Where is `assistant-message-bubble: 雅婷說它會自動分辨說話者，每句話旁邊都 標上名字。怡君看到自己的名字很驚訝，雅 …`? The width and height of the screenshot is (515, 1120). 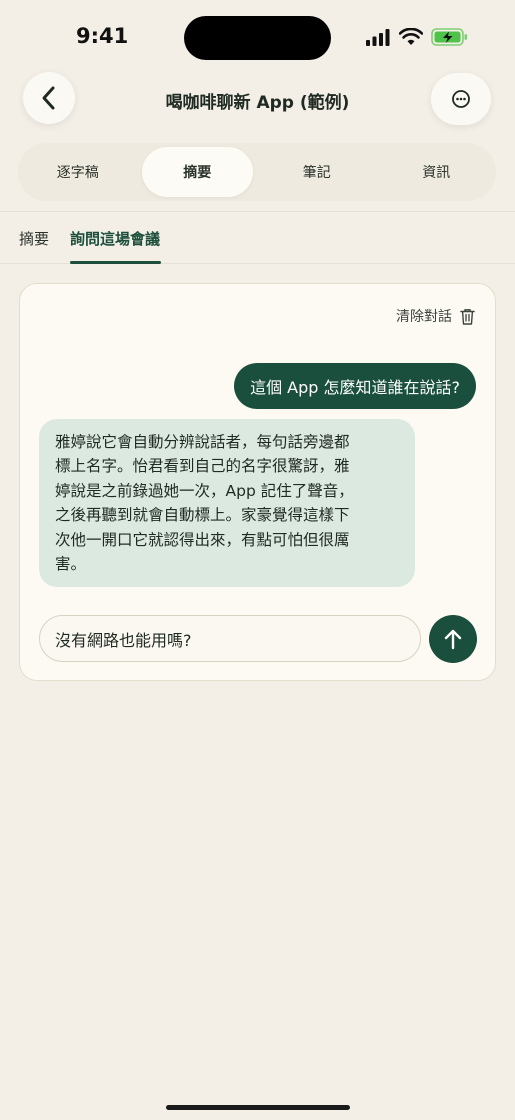 assistant-message-bubble: 雅婷說它會自動分辨說話者，每句話旁邊都 標上名字。怡君看到自己的名字很驚訝，雅 … is located at coordinates (227, 503).